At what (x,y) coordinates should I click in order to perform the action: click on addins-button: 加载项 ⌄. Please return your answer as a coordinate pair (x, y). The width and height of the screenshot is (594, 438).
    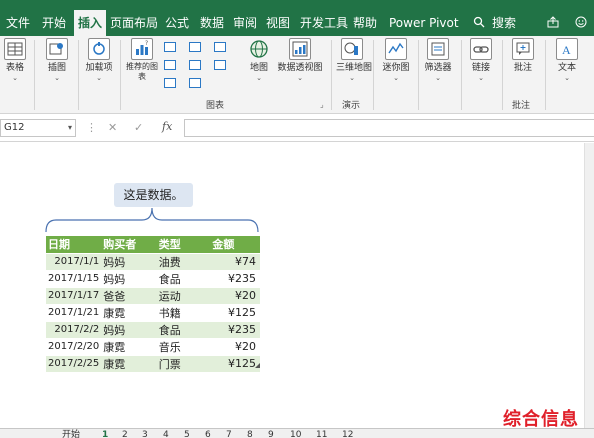
    Looking at the image, I should click on (99, 60).